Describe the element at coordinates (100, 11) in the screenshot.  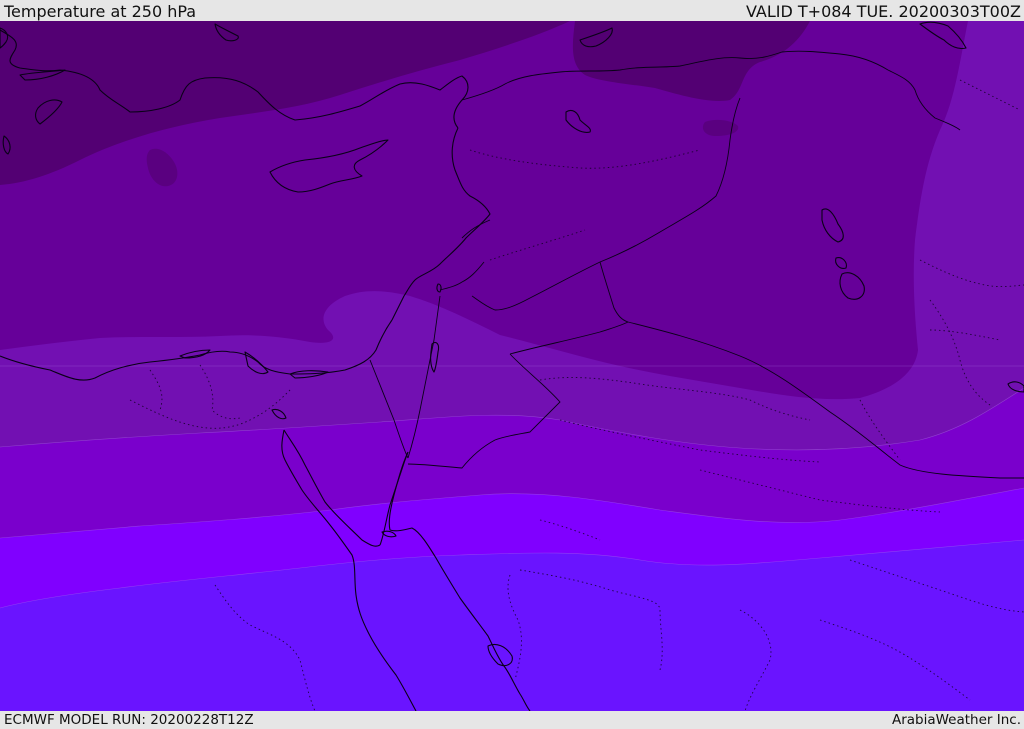
I see `map-title: Temperature at 250 hPa` at that location.